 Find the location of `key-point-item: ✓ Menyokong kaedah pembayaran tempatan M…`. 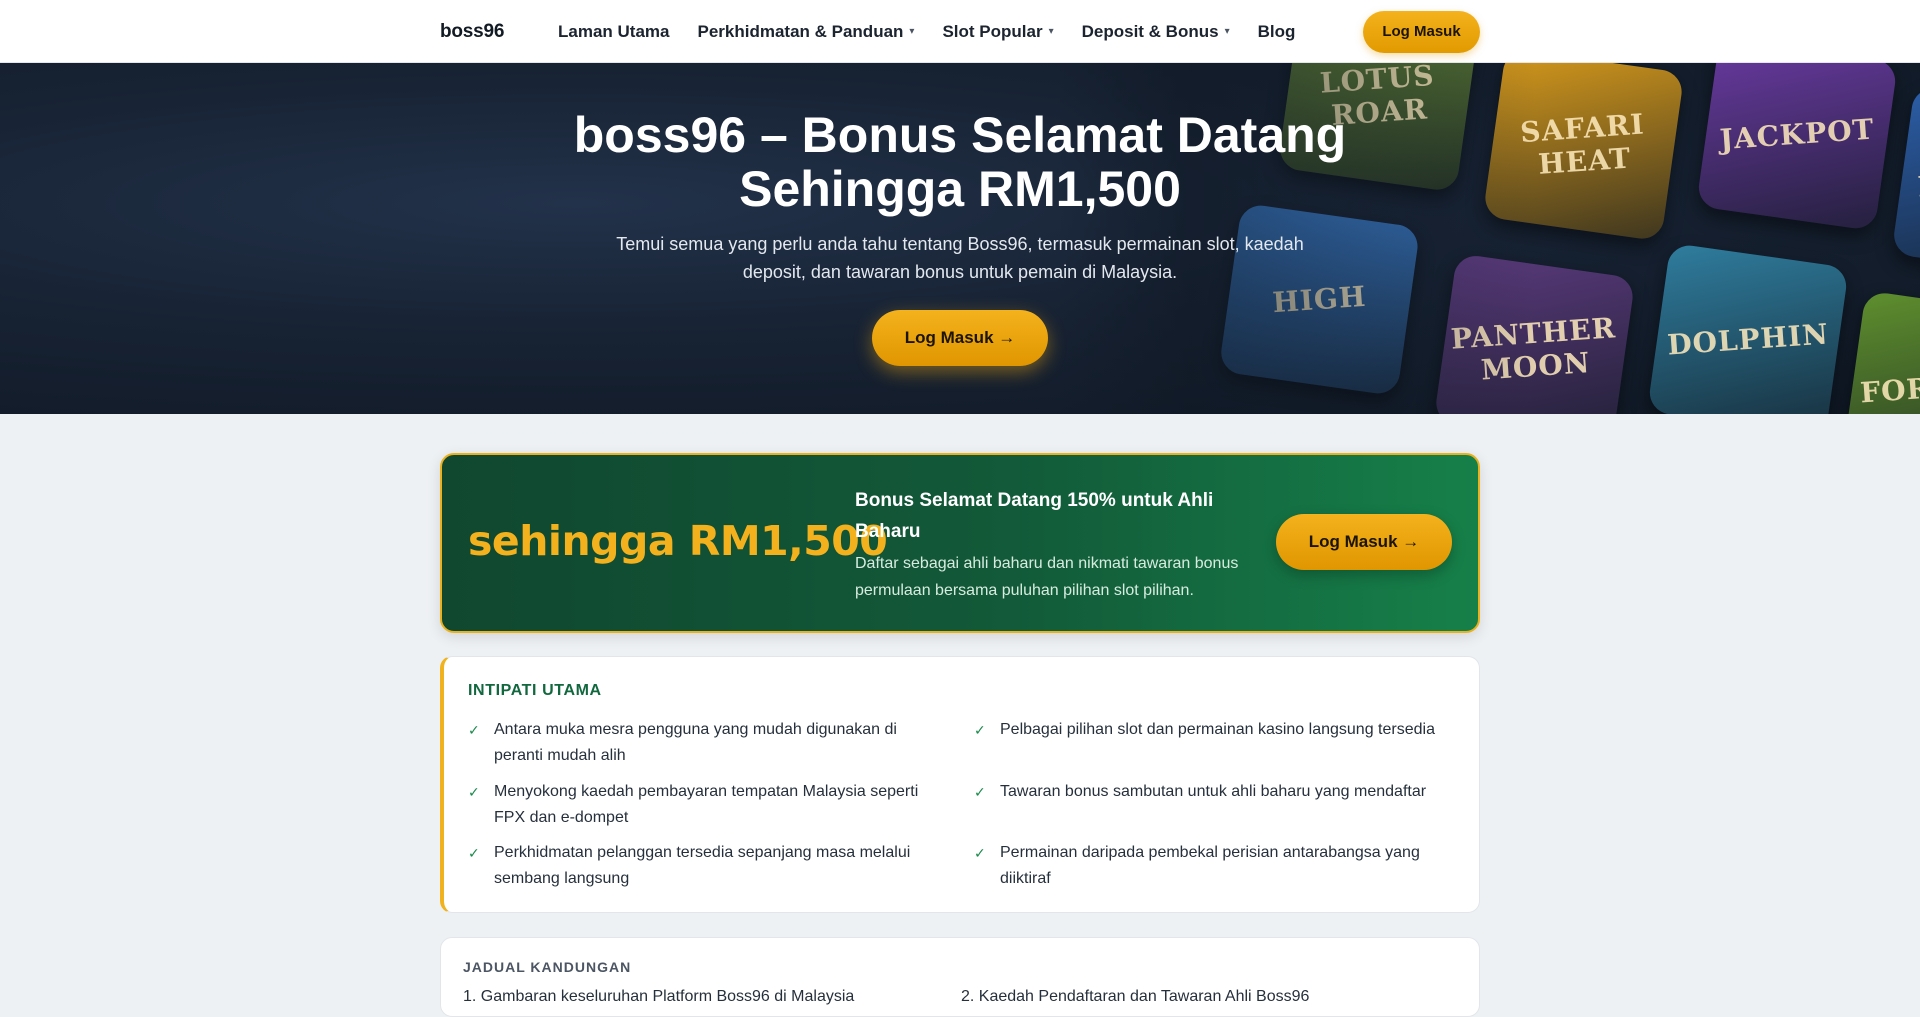

key-point-item: ✓ Menyokong kaedah pembayaran tempatan M… is located at coordinates (698, 805).